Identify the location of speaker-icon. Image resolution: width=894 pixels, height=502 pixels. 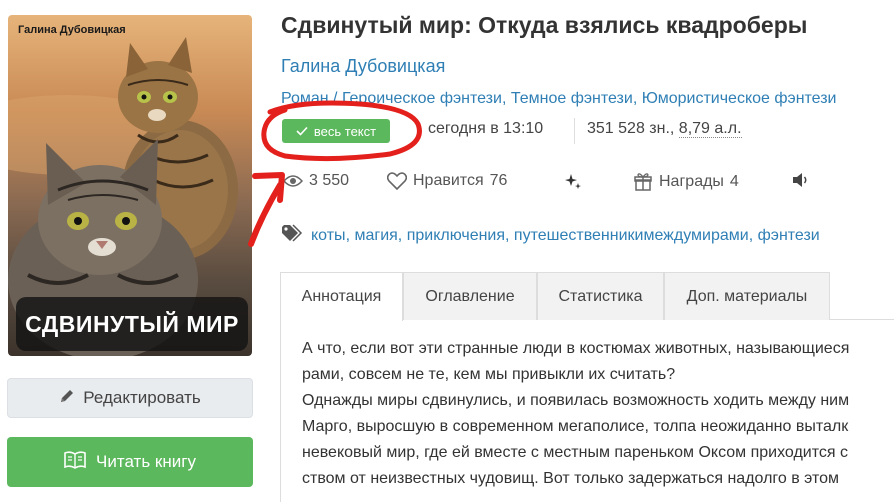
(801, 180).